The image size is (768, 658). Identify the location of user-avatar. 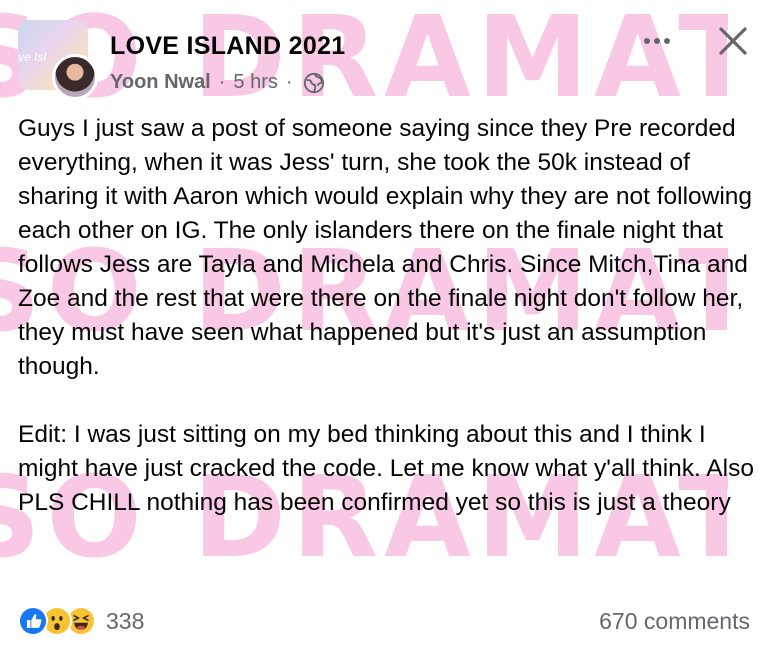
(75, 77).